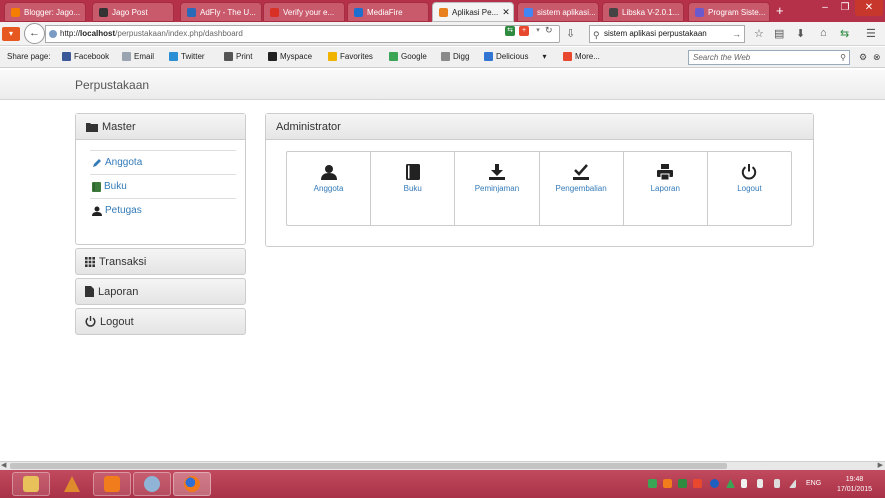 The width and height of the screenshot is (885, 498). Describe the element at coordinates (760, 483) in the screenshot. I see `volume-icon` at that location.